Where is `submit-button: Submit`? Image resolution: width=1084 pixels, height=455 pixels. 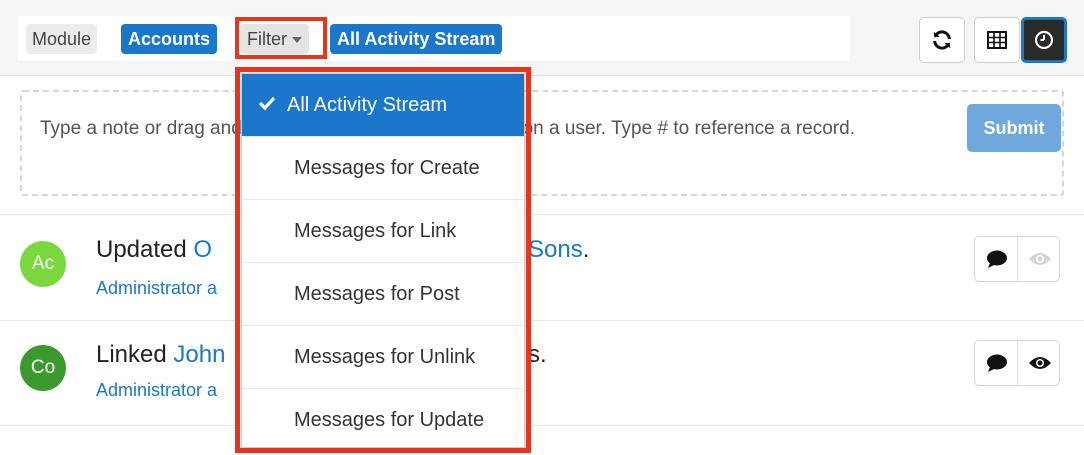 submit-button: Submit is located at coordinates (1014, 128).